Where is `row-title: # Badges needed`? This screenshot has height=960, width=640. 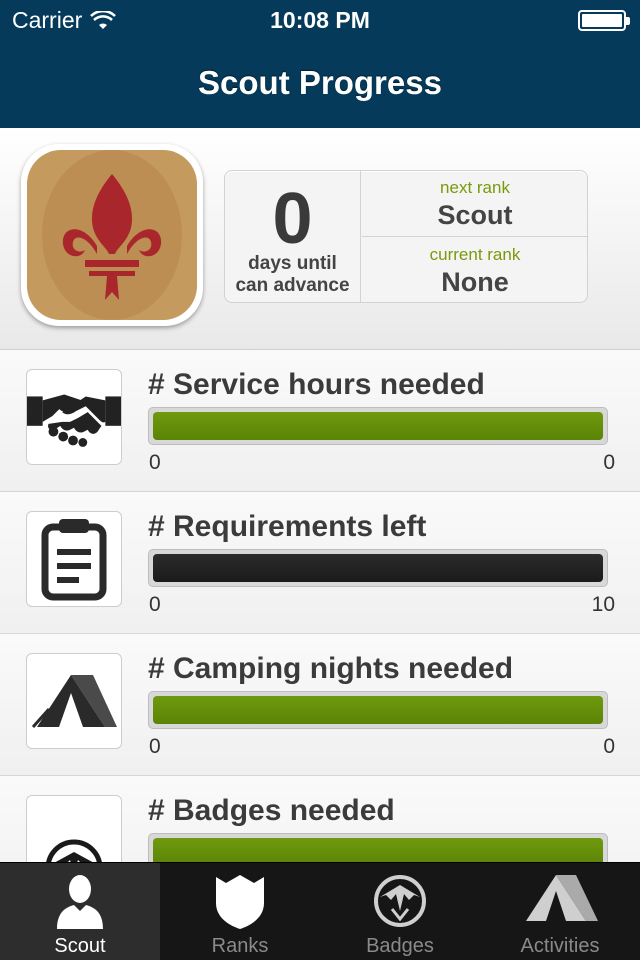
row-title: # Badges needed is located at coordinates (271, 810).